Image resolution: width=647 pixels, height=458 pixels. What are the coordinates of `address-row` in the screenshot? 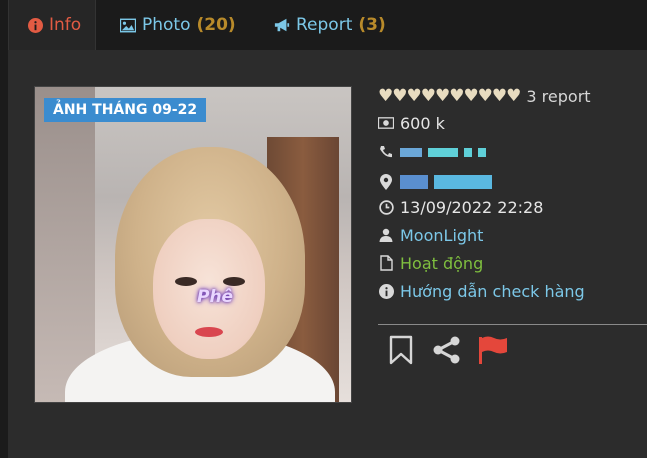 It's located at (435, 182).